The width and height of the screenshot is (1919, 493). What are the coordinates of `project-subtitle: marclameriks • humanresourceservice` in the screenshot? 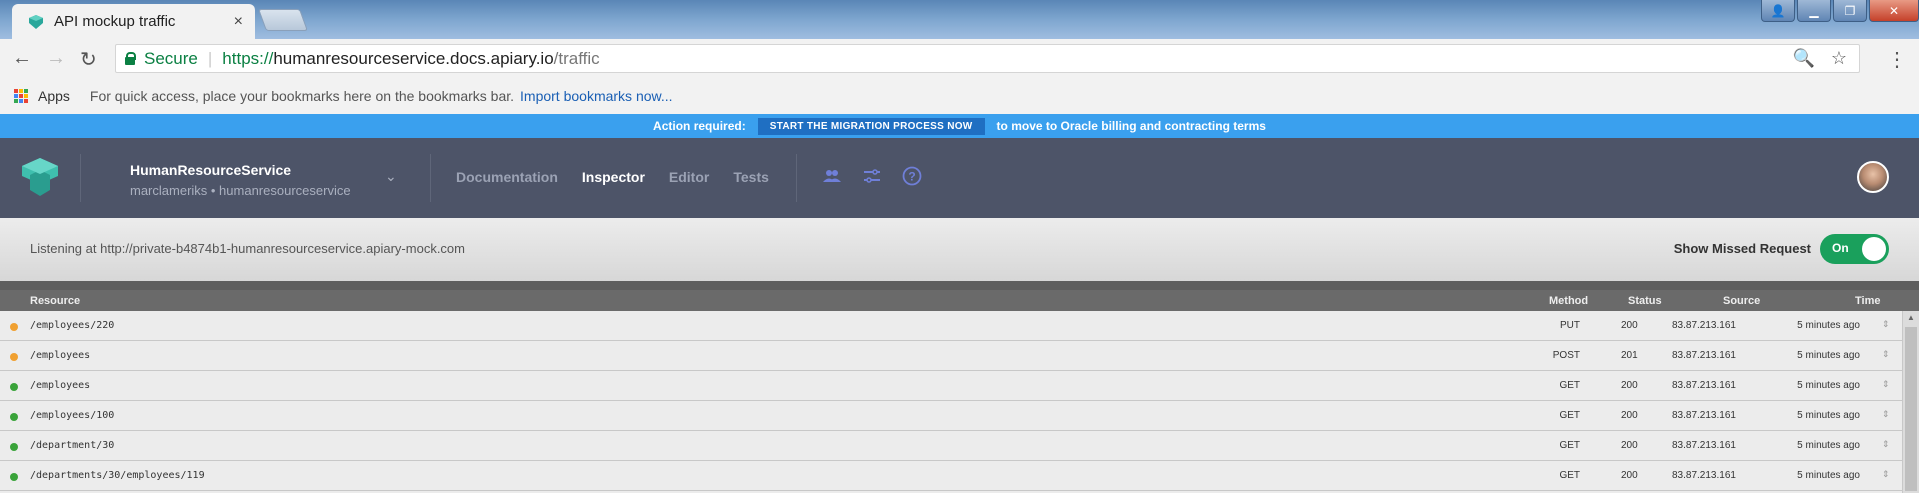 It's located at (240, 190).